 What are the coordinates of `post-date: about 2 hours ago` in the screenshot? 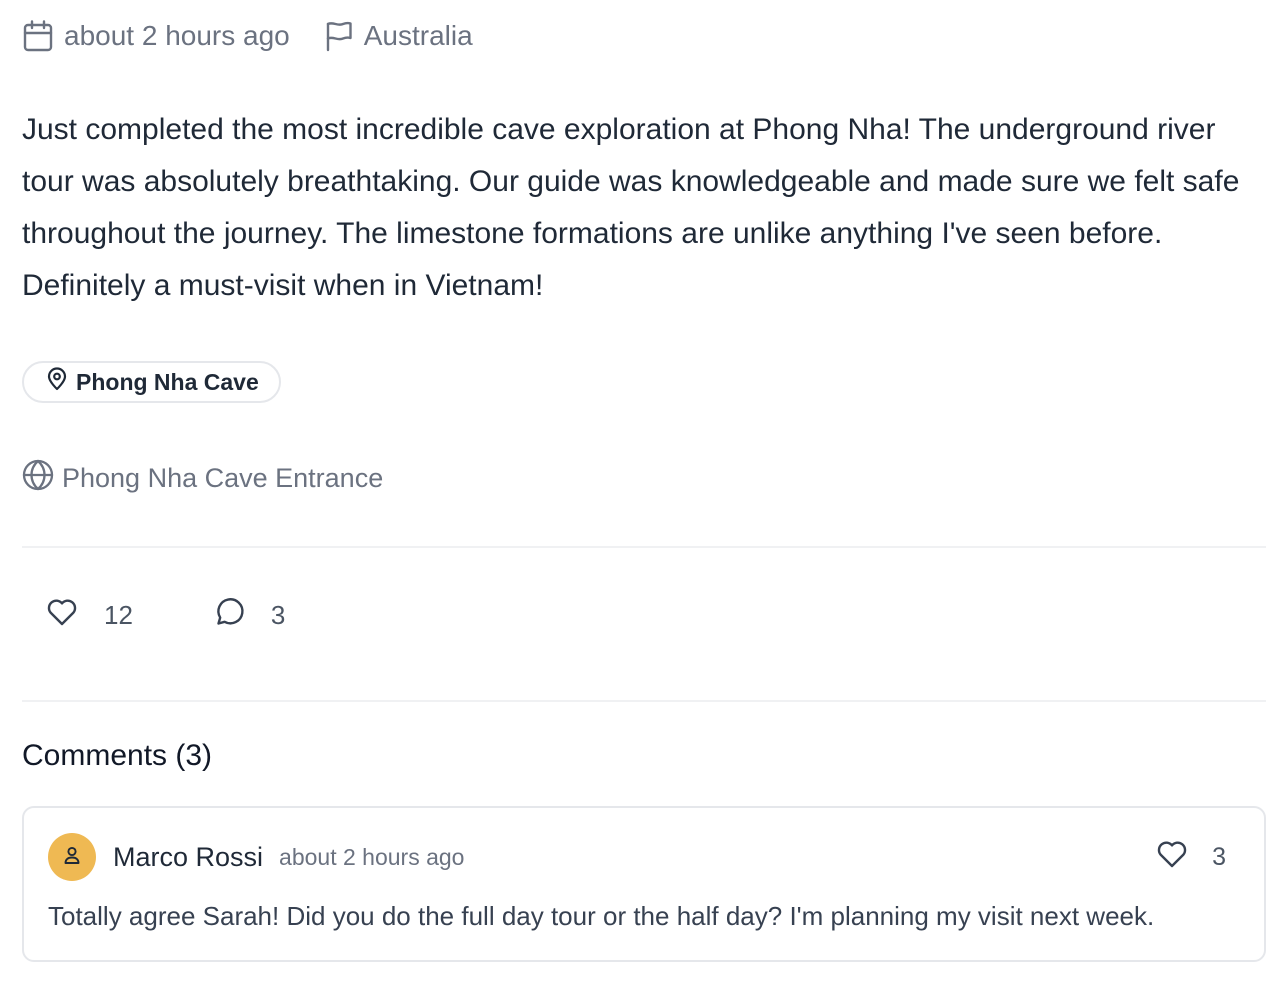 It's located at (156, 36).